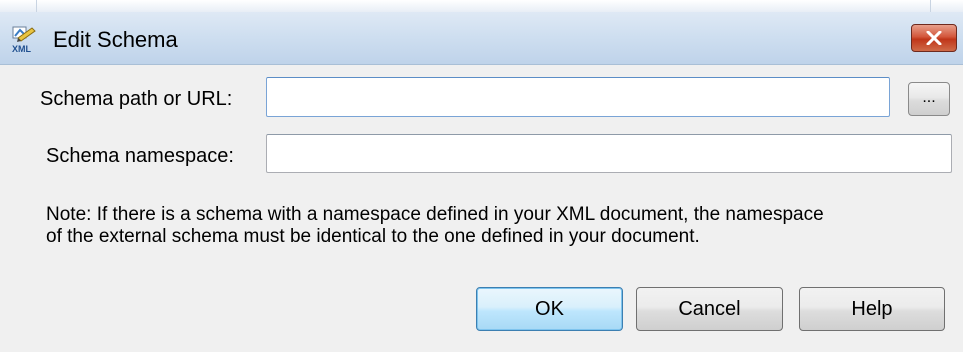  Describe the element at coordinates (25, 39) in the screenshot. I see `xml-schema-icon: XML` at that location.